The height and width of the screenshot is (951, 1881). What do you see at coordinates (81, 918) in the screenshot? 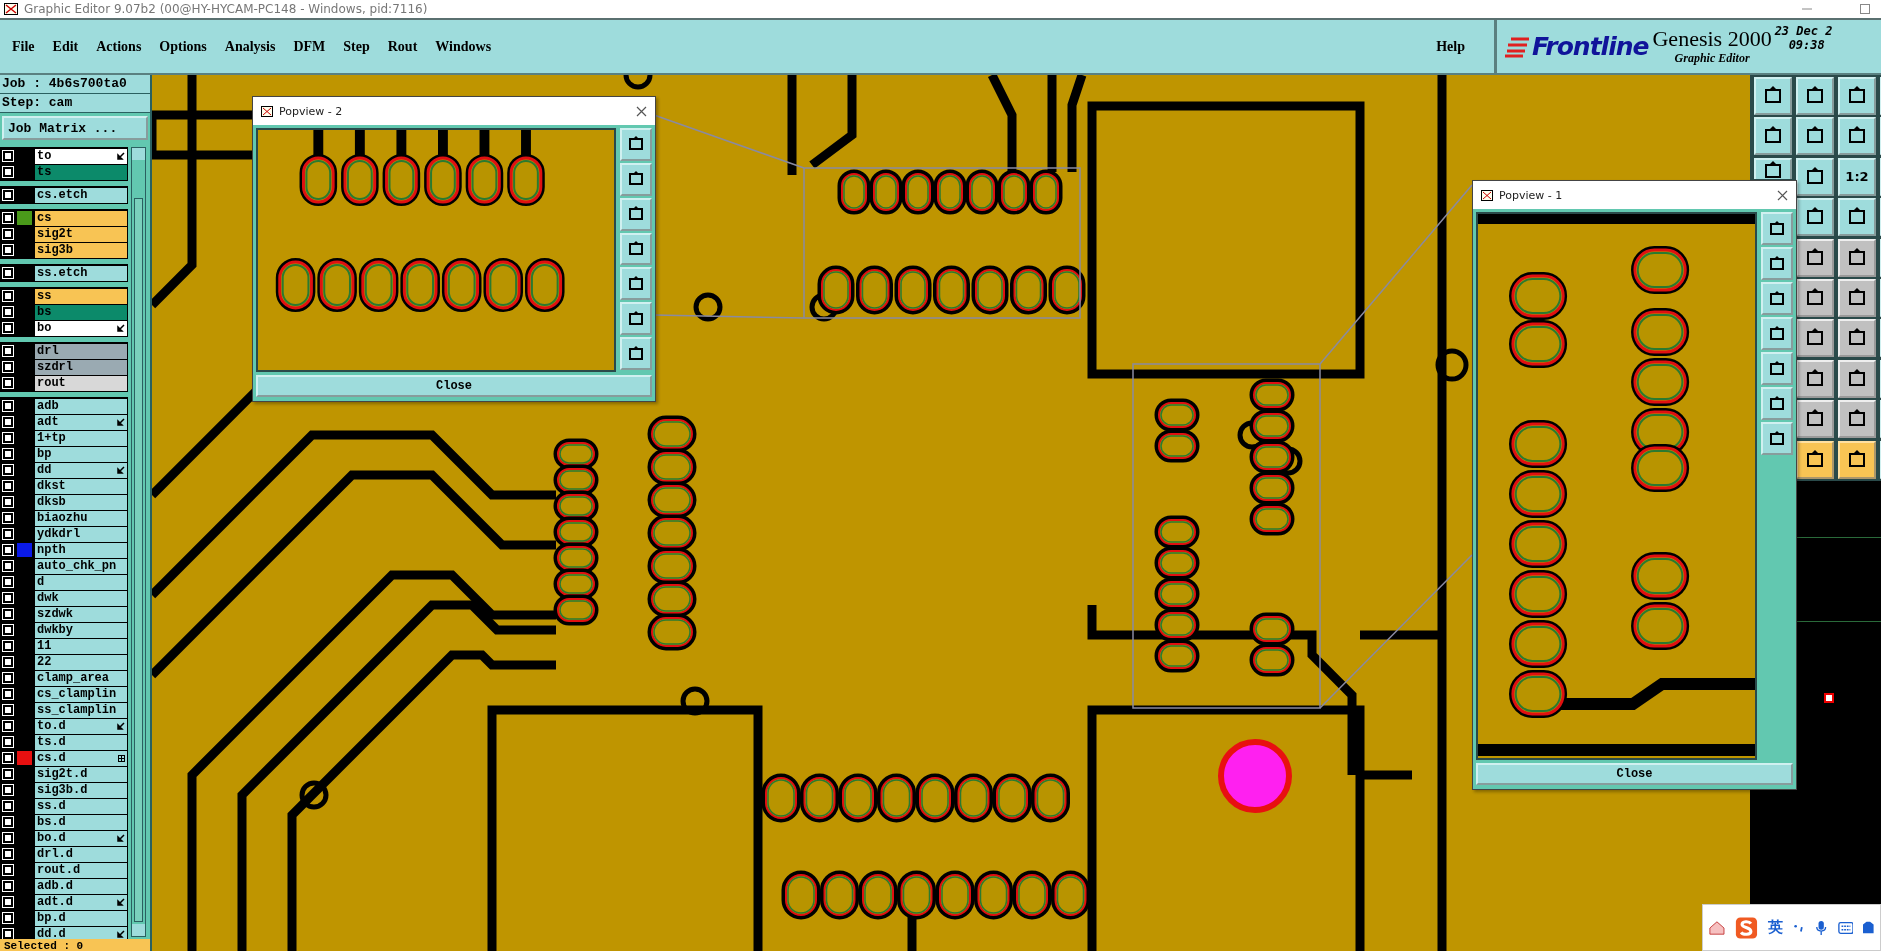
I see `layer-name: bp.d` at bounding box center [81, 918].